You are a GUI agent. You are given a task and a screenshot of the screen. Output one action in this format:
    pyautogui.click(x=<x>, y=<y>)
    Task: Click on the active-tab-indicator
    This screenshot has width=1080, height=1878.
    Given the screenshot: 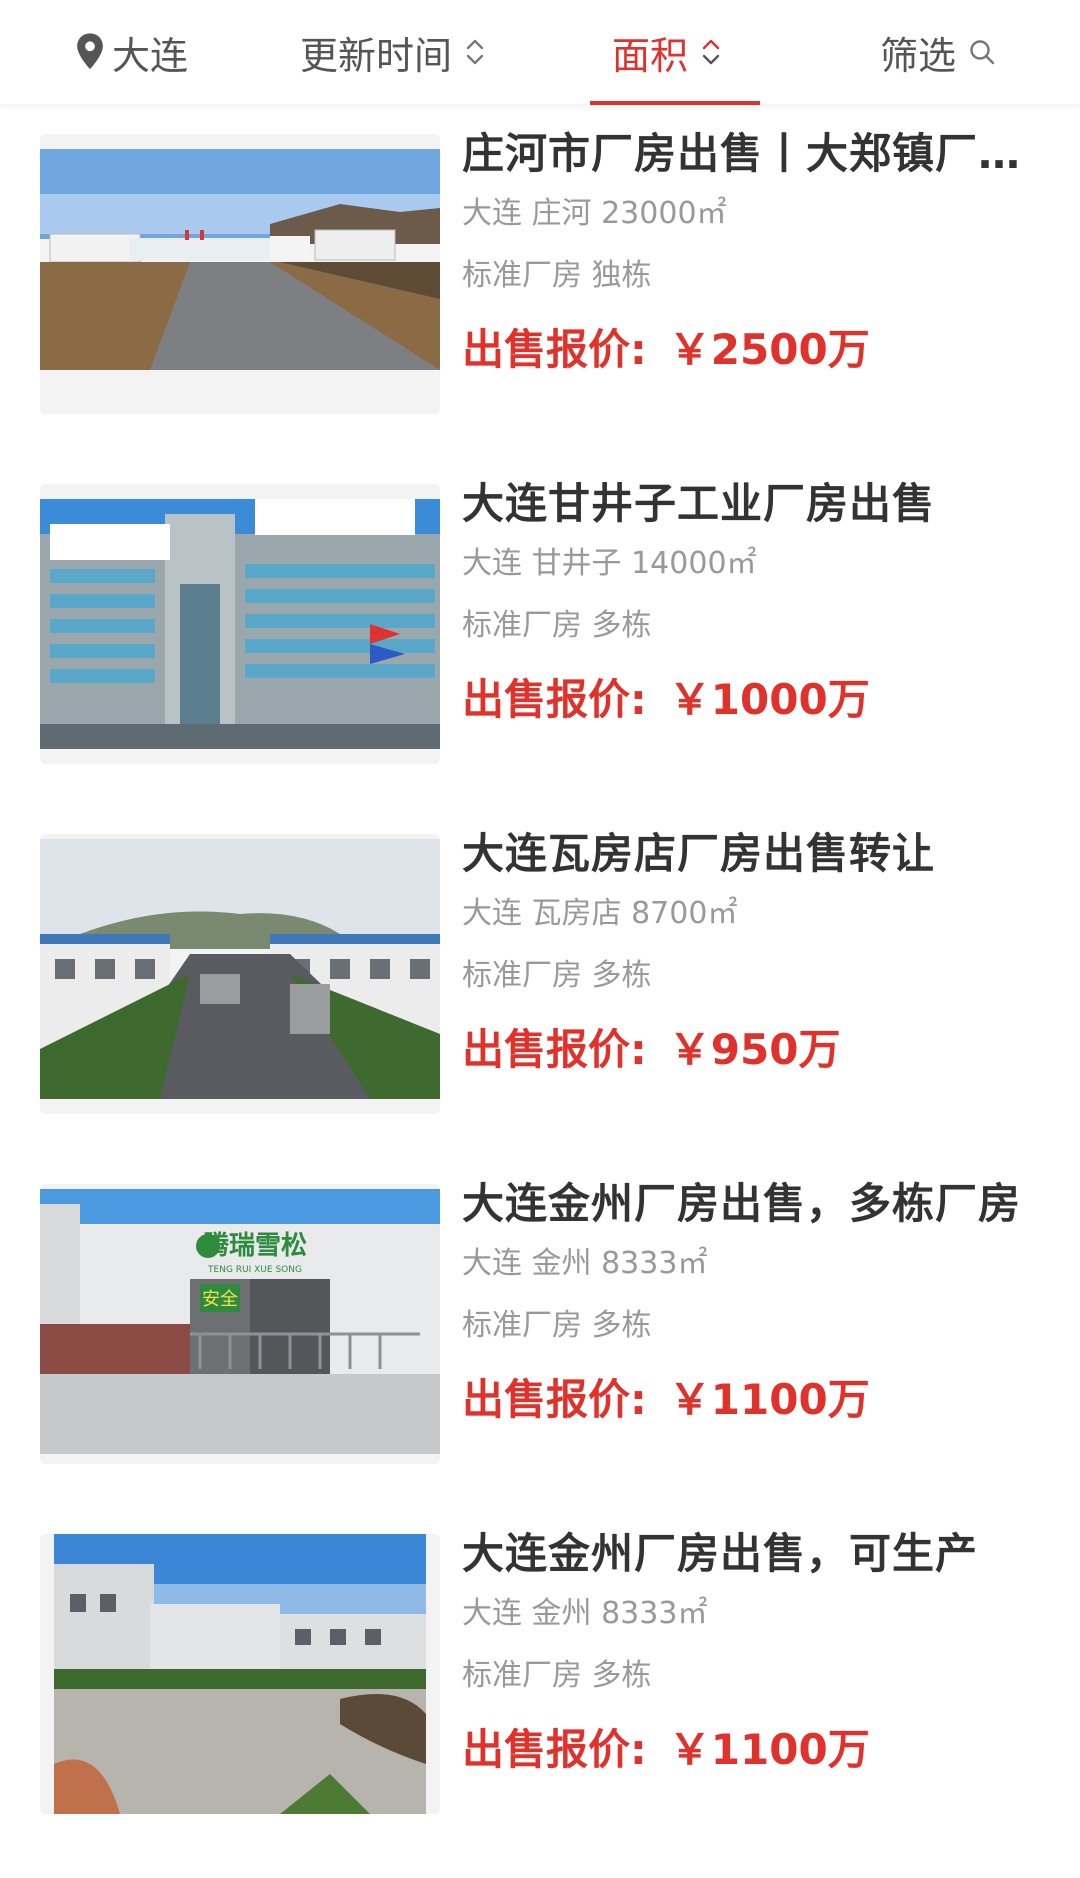 What is the action you would take?
    pyautogui.click(x=675, y=103)
    